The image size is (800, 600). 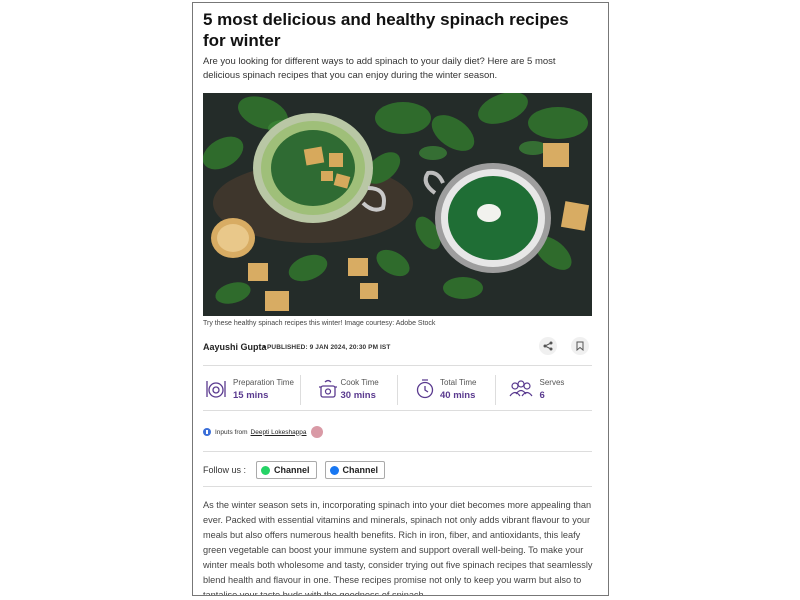 What do you see at coordinates (251, 395) in the screenshot?
I see `stat-value: 15 mins` at bounding box center [251, 395].